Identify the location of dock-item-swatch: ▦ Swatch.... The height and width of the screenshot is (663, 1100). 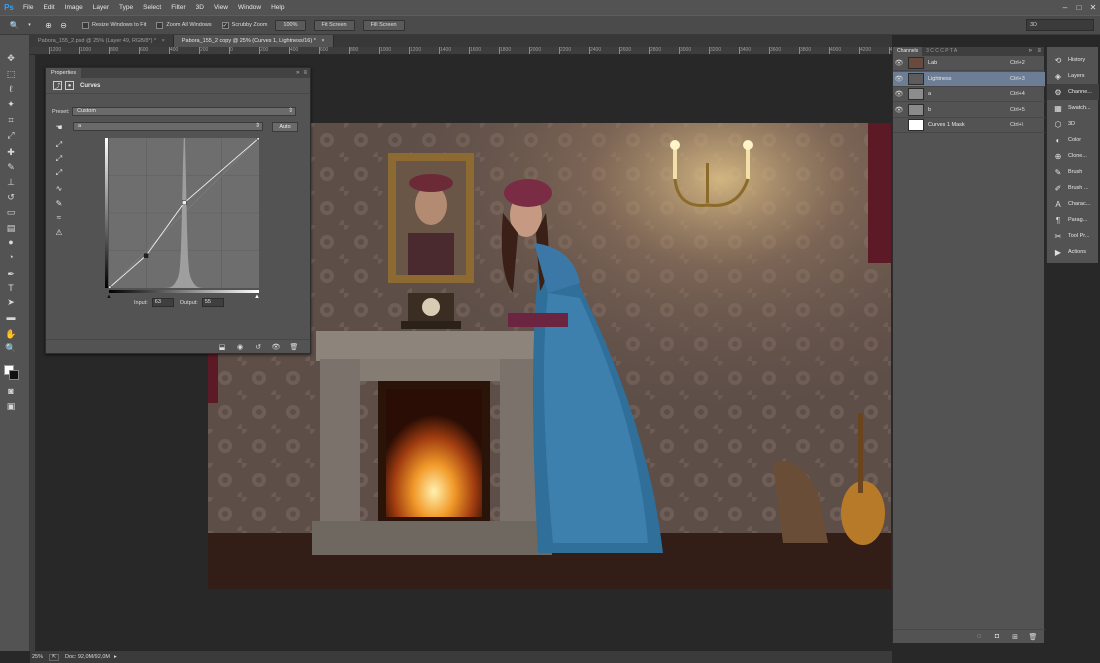
(1073, 108).